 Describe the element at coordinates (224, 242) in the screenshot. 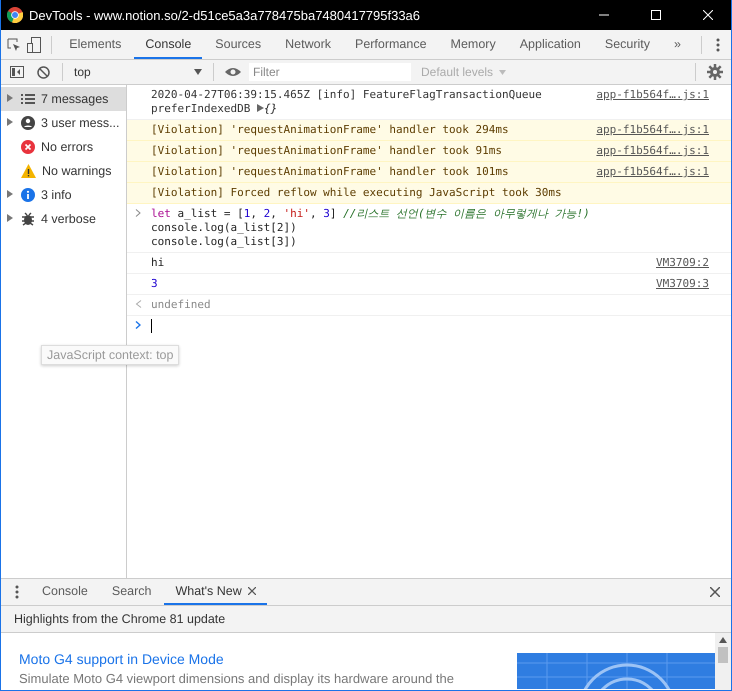

I see `code-line: console.log(a_list[3])` at that location.